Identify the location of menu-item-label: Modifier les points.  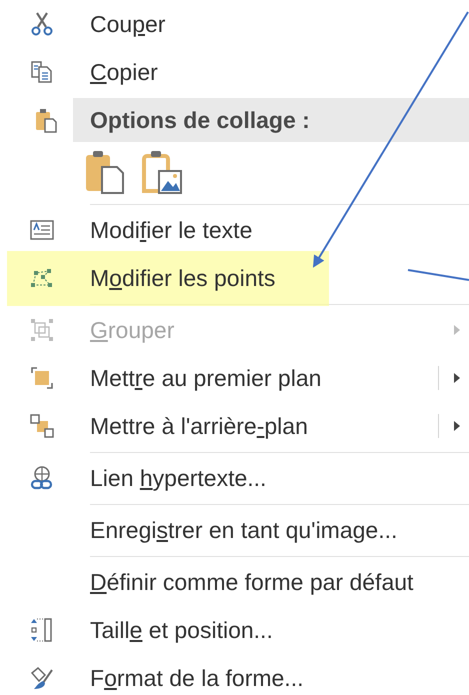
(183, 277).